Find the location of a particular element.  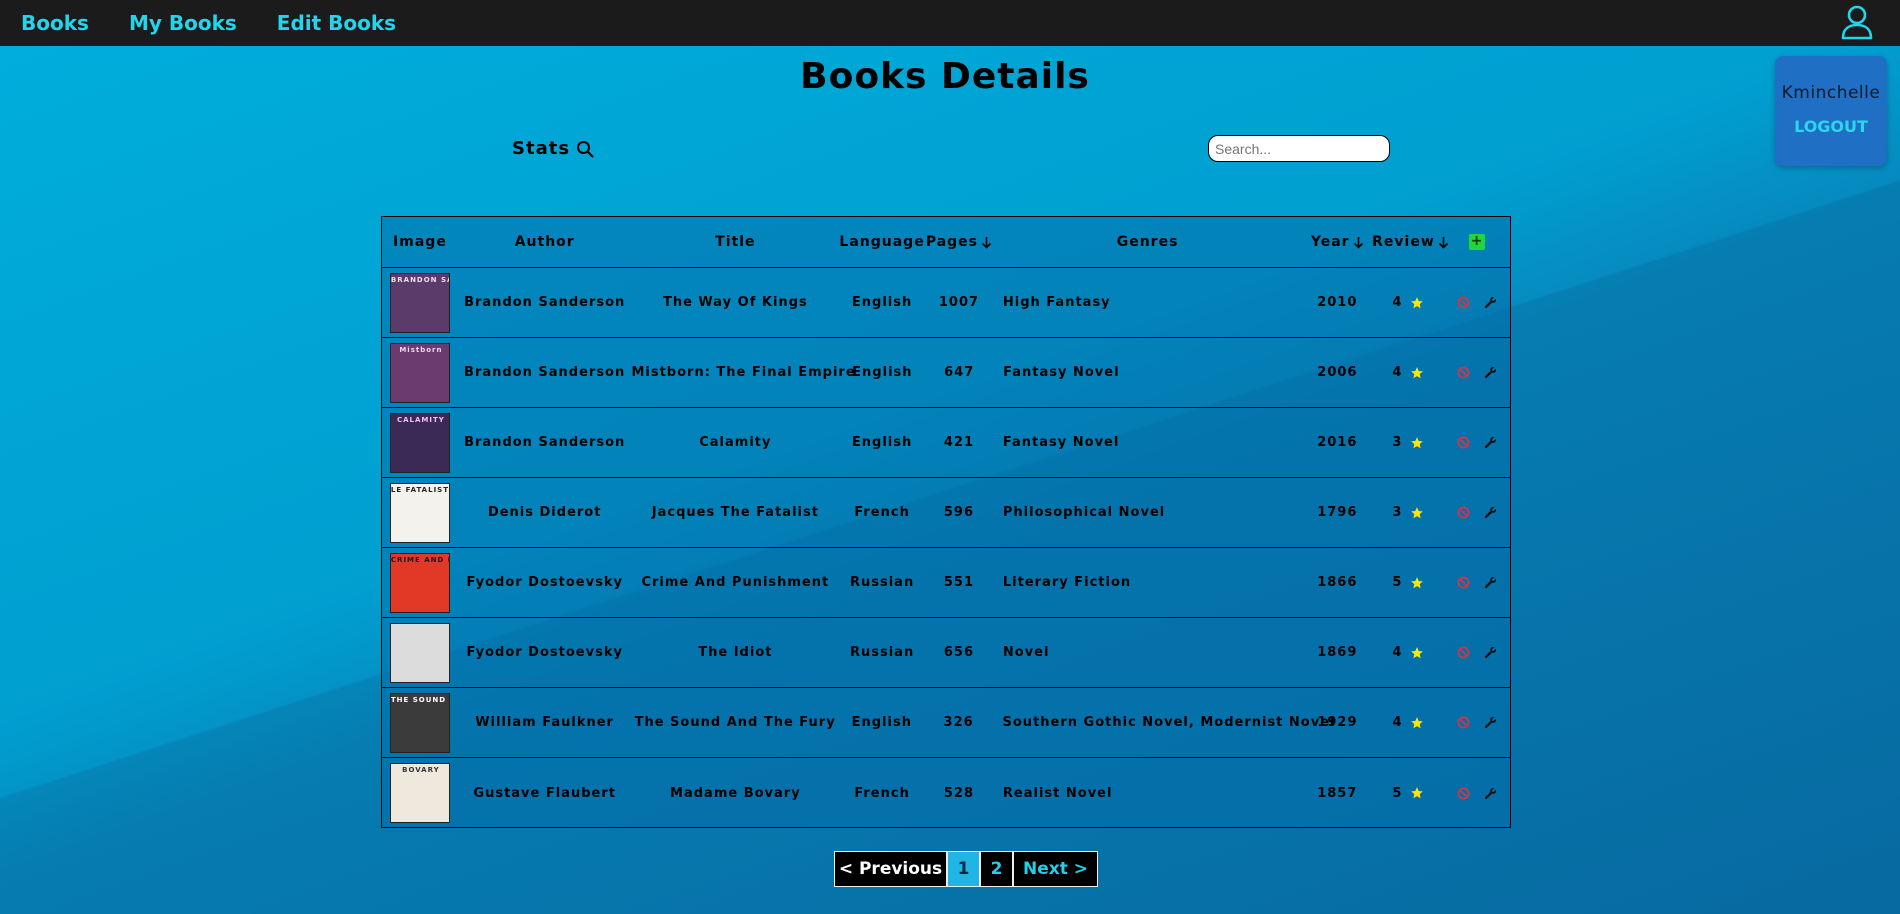

title-cell: Crime And Punishment is located at coordinates (735, 582).